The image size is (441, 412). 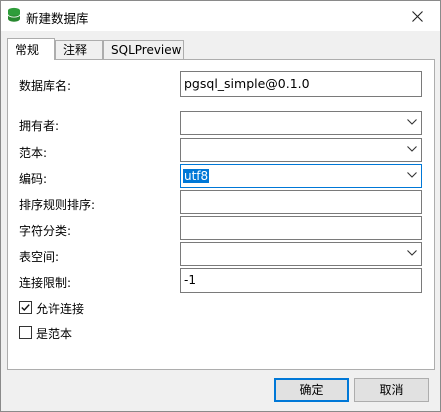 I want to click on cancel-button: 取消, so click(x=391, y=390).